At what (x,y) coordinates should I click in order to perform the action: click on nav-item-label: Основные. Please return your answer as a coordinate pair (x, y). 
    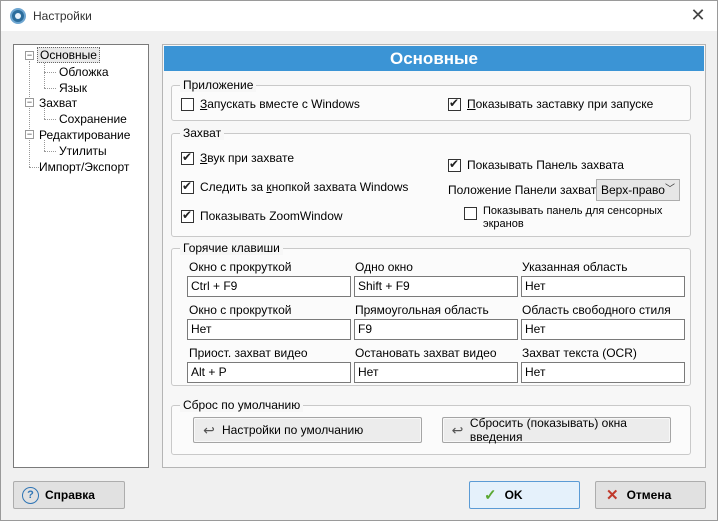
    Looking at the image, I should click on (68, 55).